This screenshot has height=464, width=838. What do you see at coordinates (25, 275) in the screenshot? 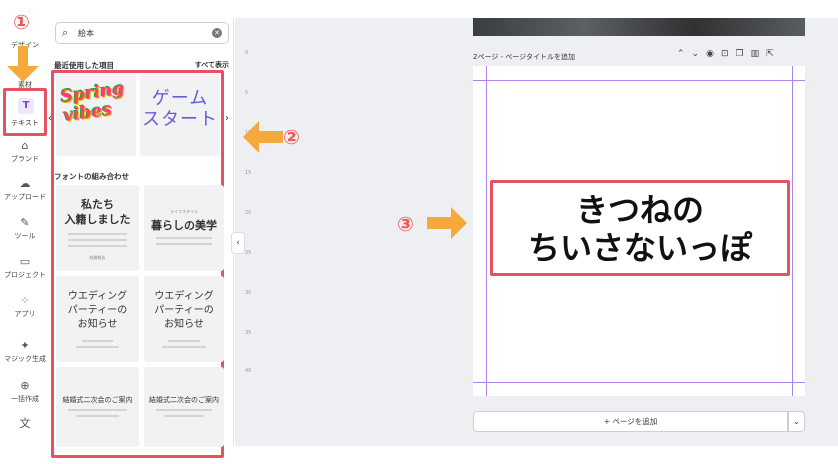
I see `rail-item-label: プロジェクト` at bounding box center [25, 275].